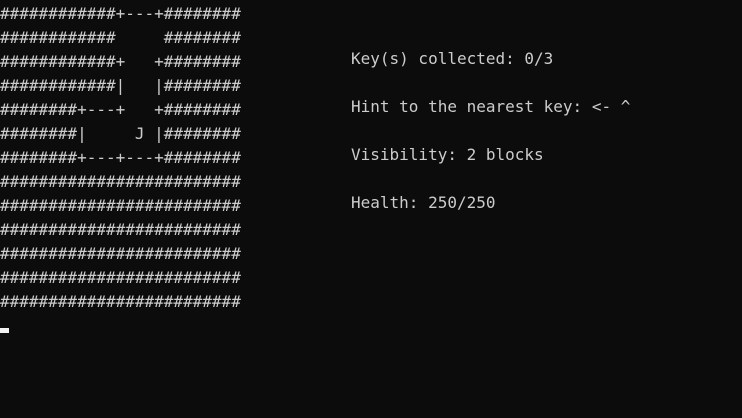  I want to click on map-row: ############+ +########, so click(120, 61).